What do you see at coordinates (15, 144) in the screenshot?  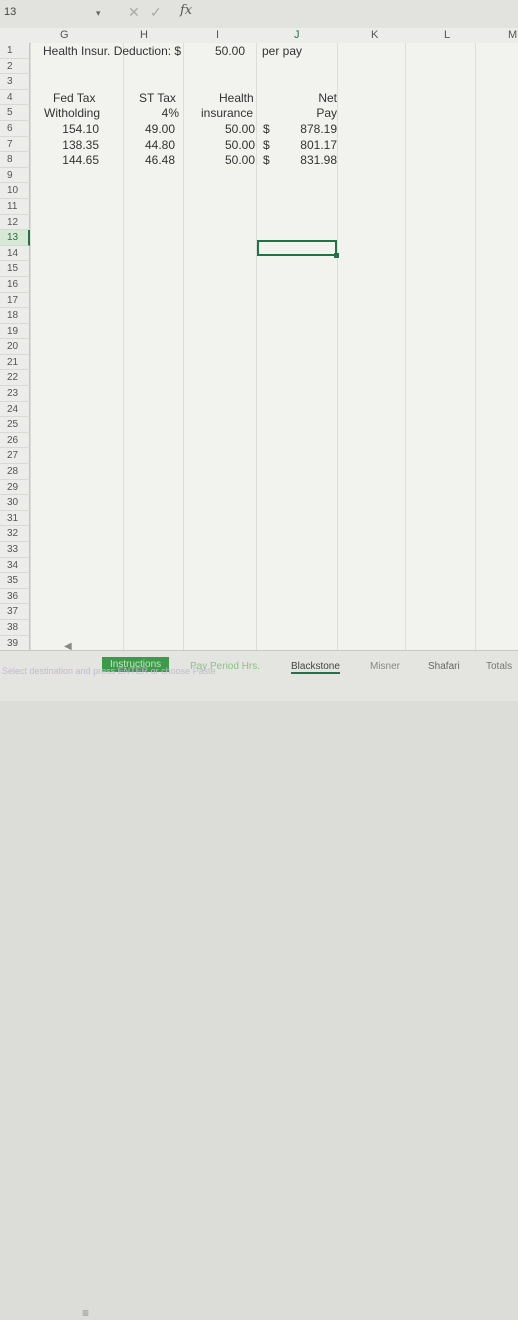 I see `row-number: 7` at bounding box center [15, 144].